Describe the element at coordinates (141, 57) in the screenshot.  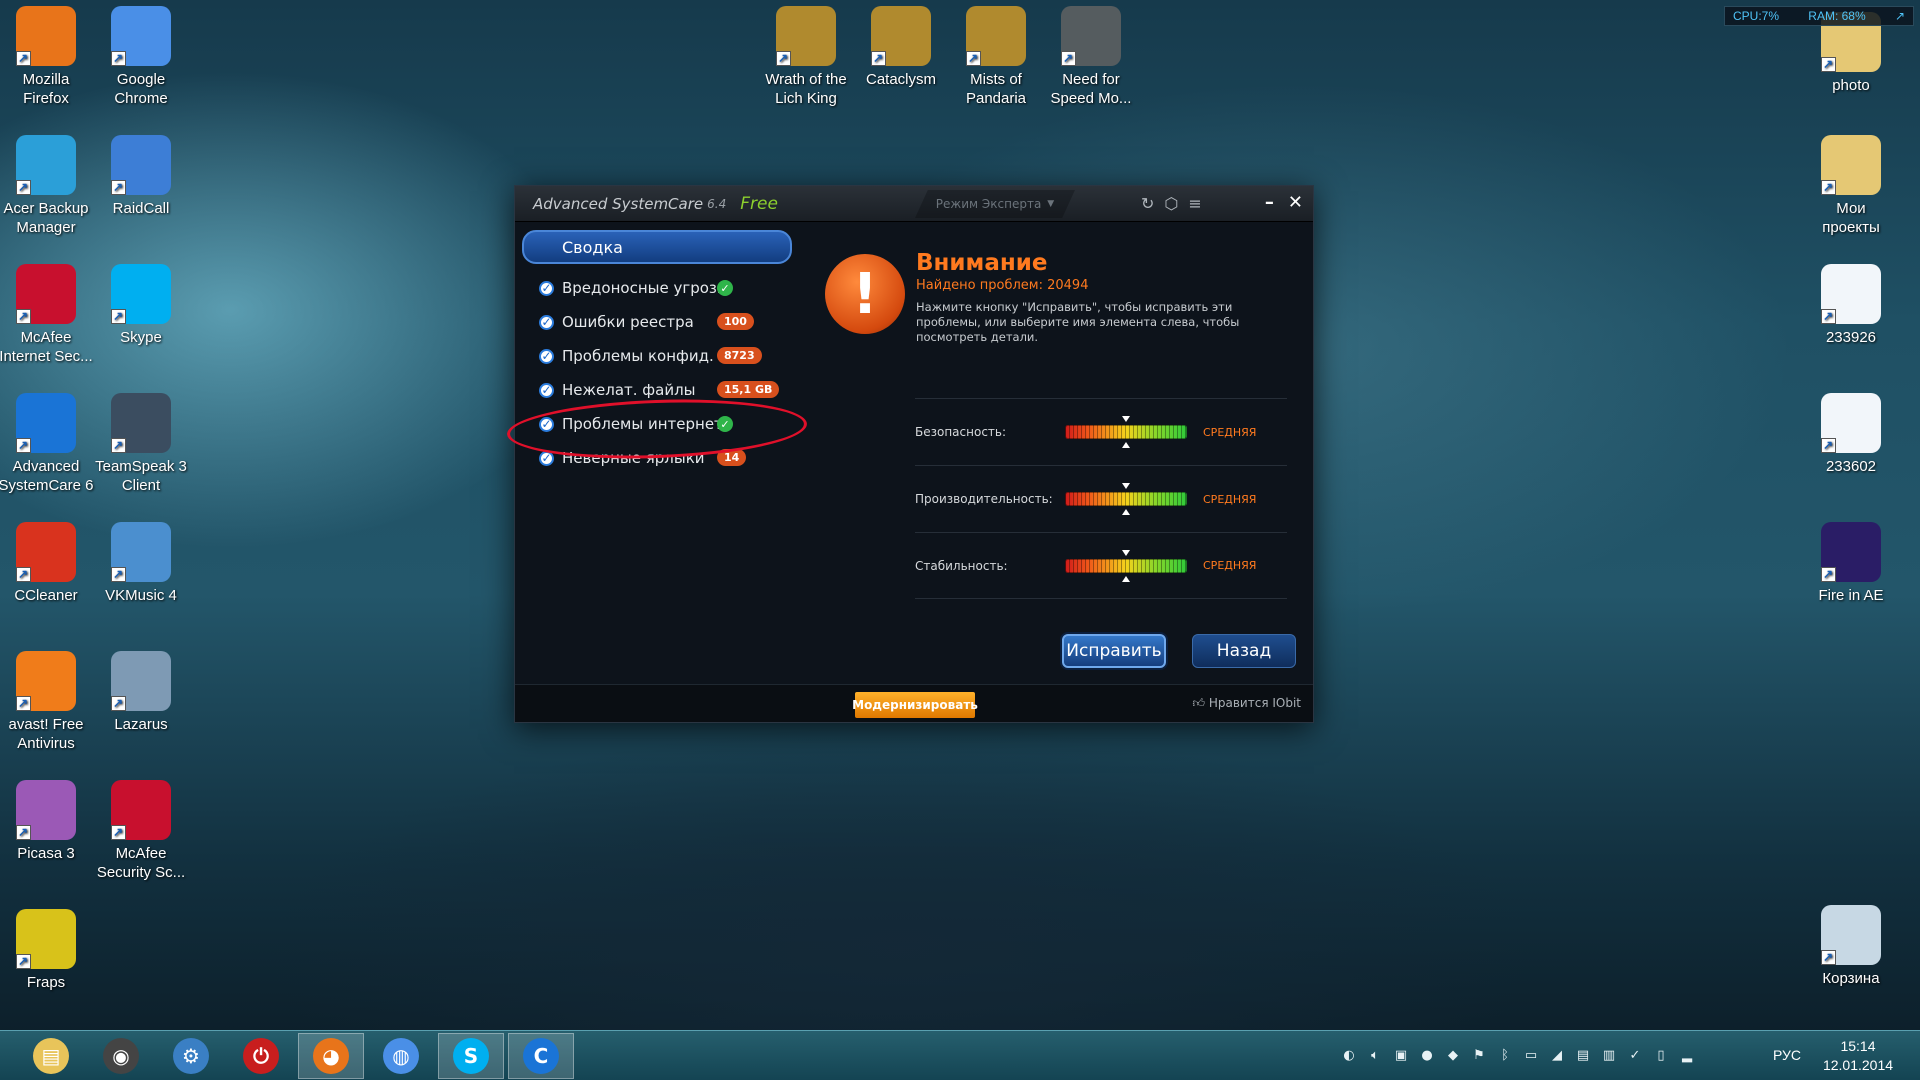
I see `desktop-icon: Google Chrome` at that location.